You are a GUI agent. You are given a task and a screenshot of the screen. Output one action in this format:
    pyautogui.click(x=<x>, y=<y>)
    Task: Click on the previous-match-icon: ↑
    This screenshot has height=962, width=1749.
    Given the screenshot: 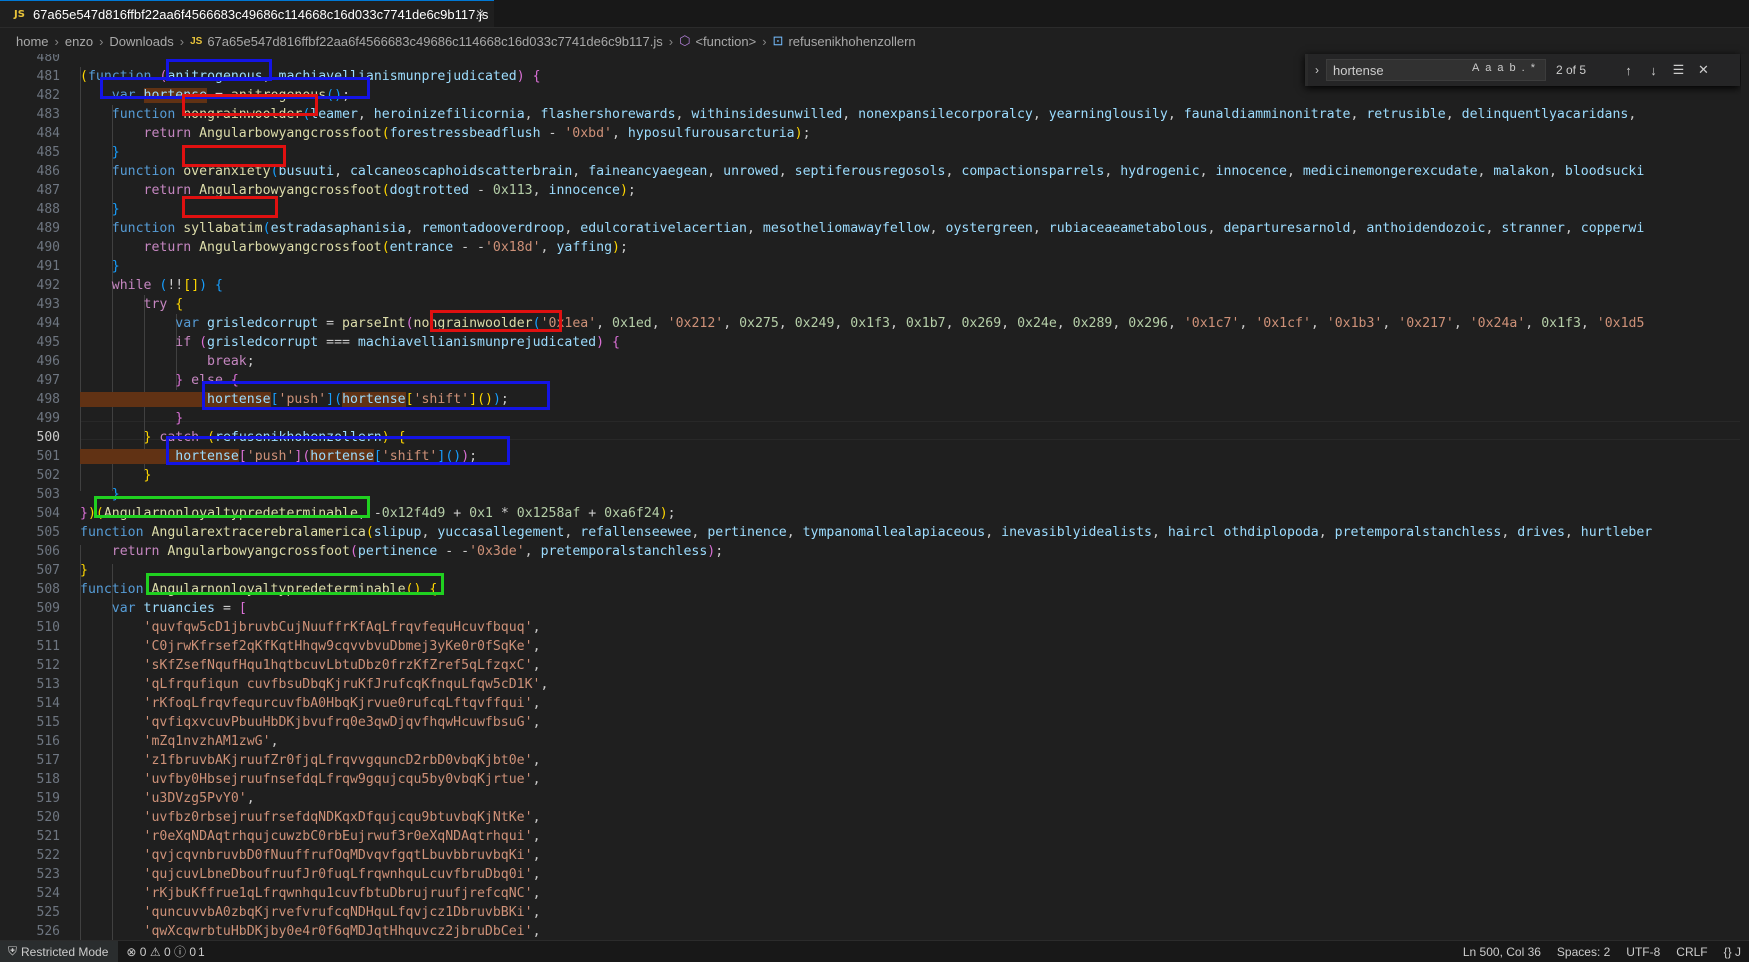 What is the action you would take?
    pyautogui.click(x=1628, y=70)
    